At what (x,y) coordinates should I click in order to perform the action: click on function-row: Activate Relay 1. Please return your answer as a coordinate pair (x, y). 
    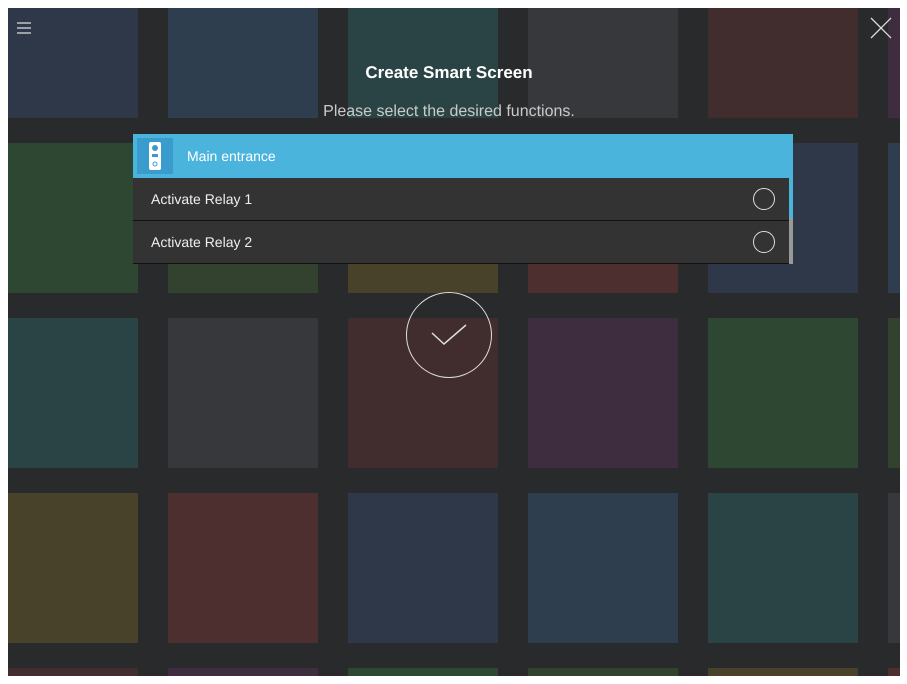
    Looking at the image, I should click on (461, 199).